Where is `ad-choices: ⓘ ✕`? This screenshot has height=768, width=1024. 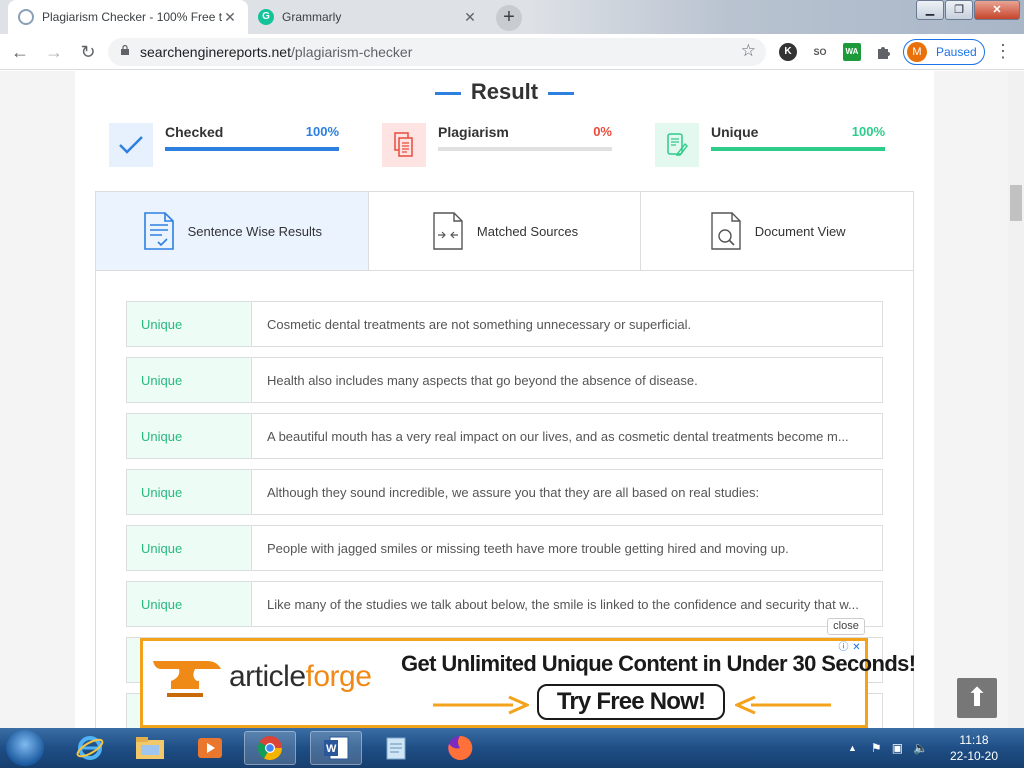 ad-choices: ⓘ ✕ is located at coordinates (850, 647).